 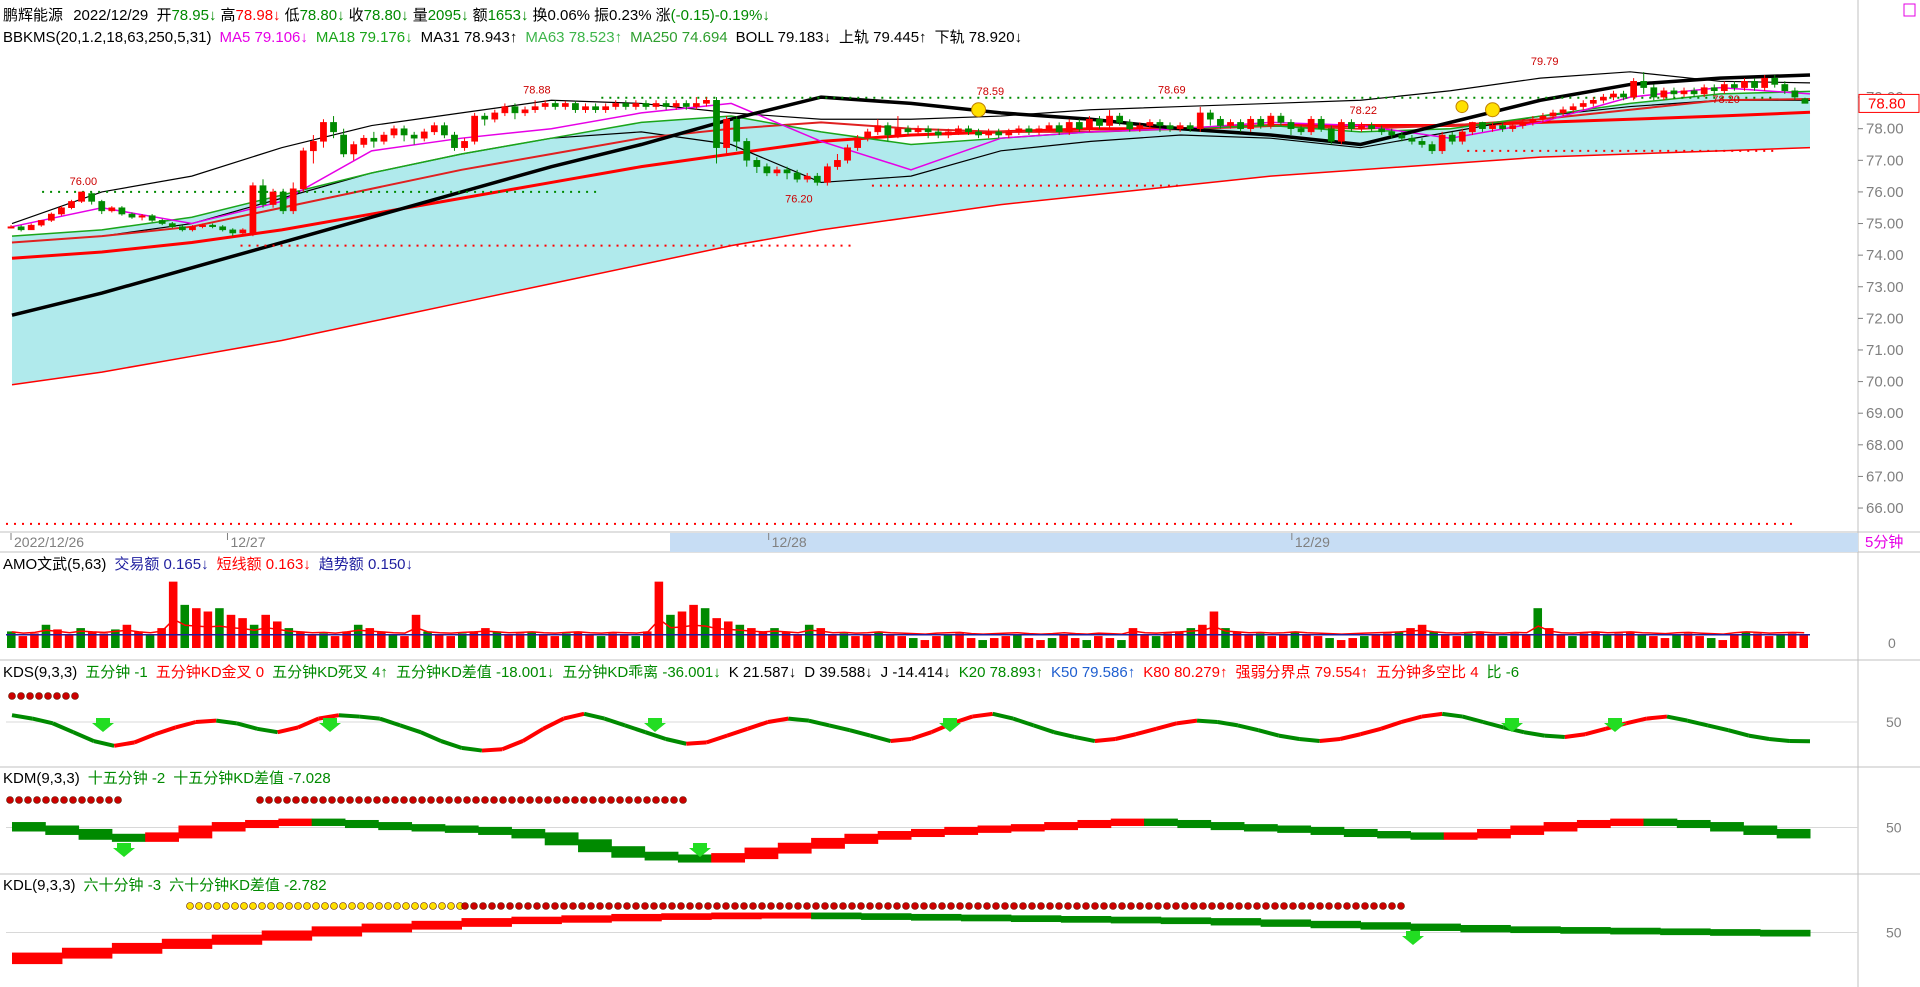 What do you see at coordinates (165, 885) in the screenshot?
I see `kdl-legend: KDL(9,3,3) 六十分钟 -3 六十分钟KD差值 -2.782` at bounding box center [165, 885].